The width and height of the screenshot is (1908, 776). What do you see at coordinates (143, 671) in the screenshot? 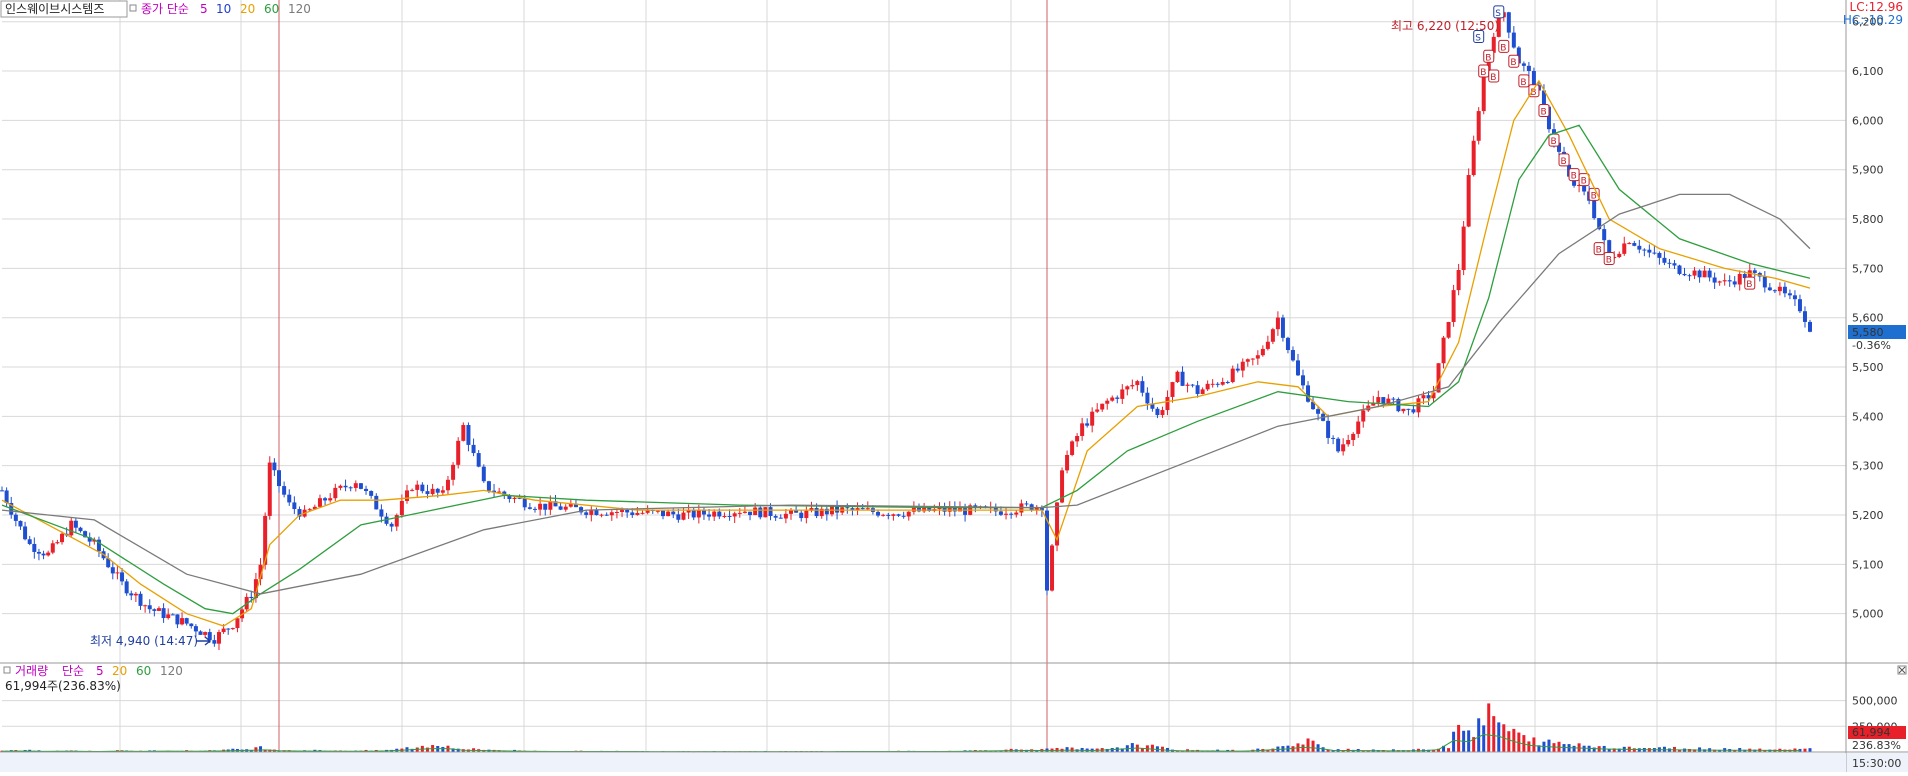
I see `volume-ma-60: 60` at bounding box center [143, 671].